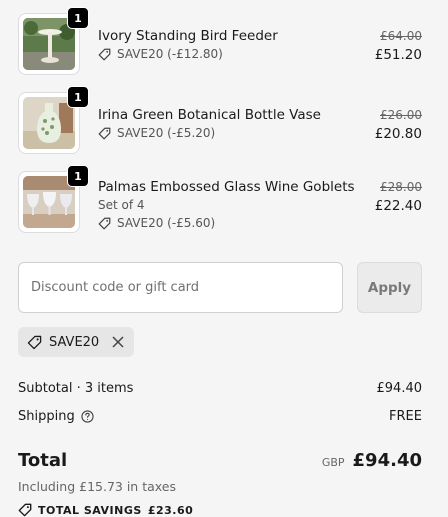 This screenshot has height=517, width=448. Describe the element at coordinates (218, 133) in the screenshot. I see `item-discount: SAVE20 (-£5.20)` at that location.